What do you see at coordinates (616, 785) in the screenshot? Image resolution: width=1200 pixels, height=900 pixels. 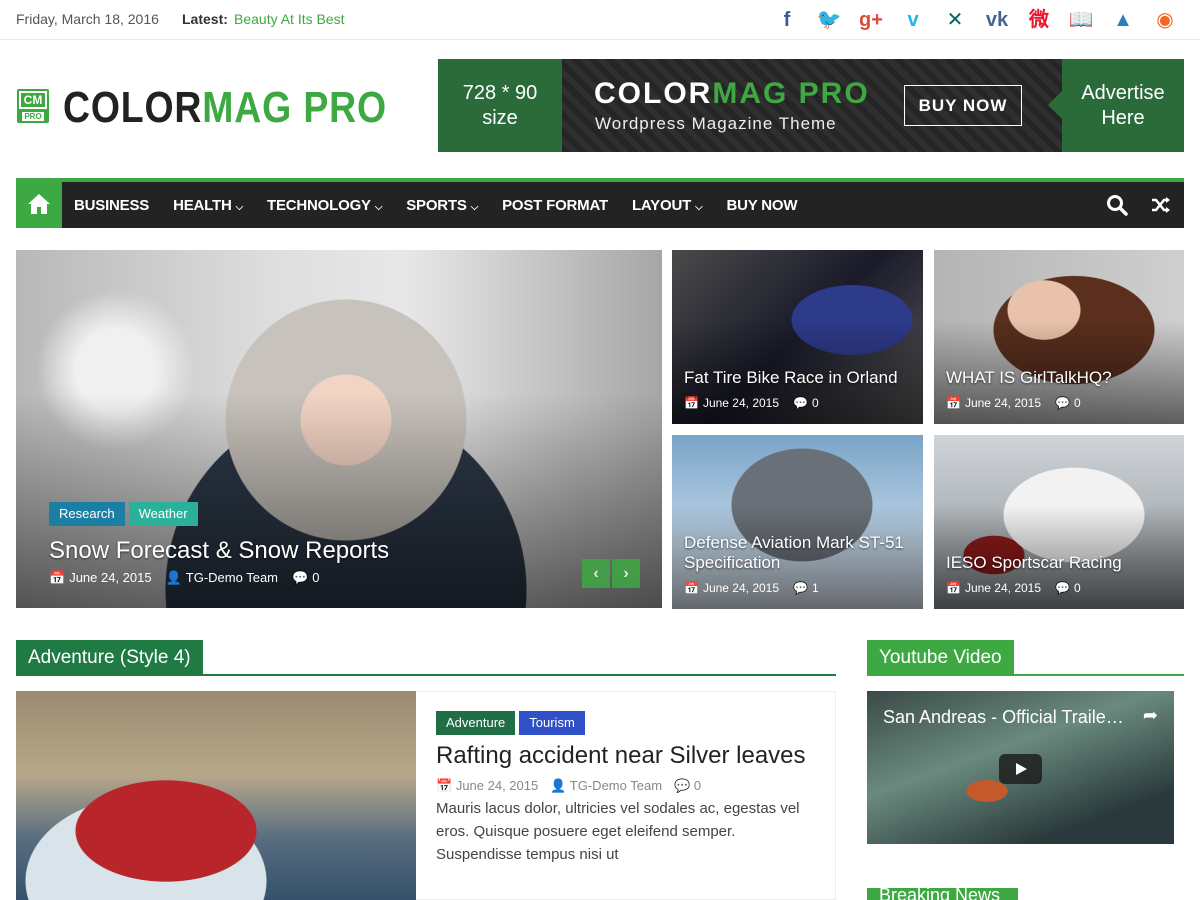 I see `adventure-author-text: TG-Demo Team` at bounding box center [616, 785].